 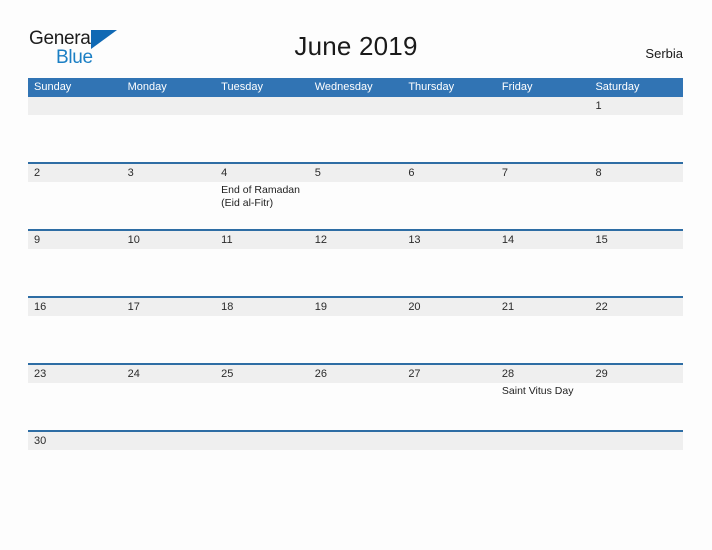 I want to click on day-number-11: 11, so click(x=262, y=240).